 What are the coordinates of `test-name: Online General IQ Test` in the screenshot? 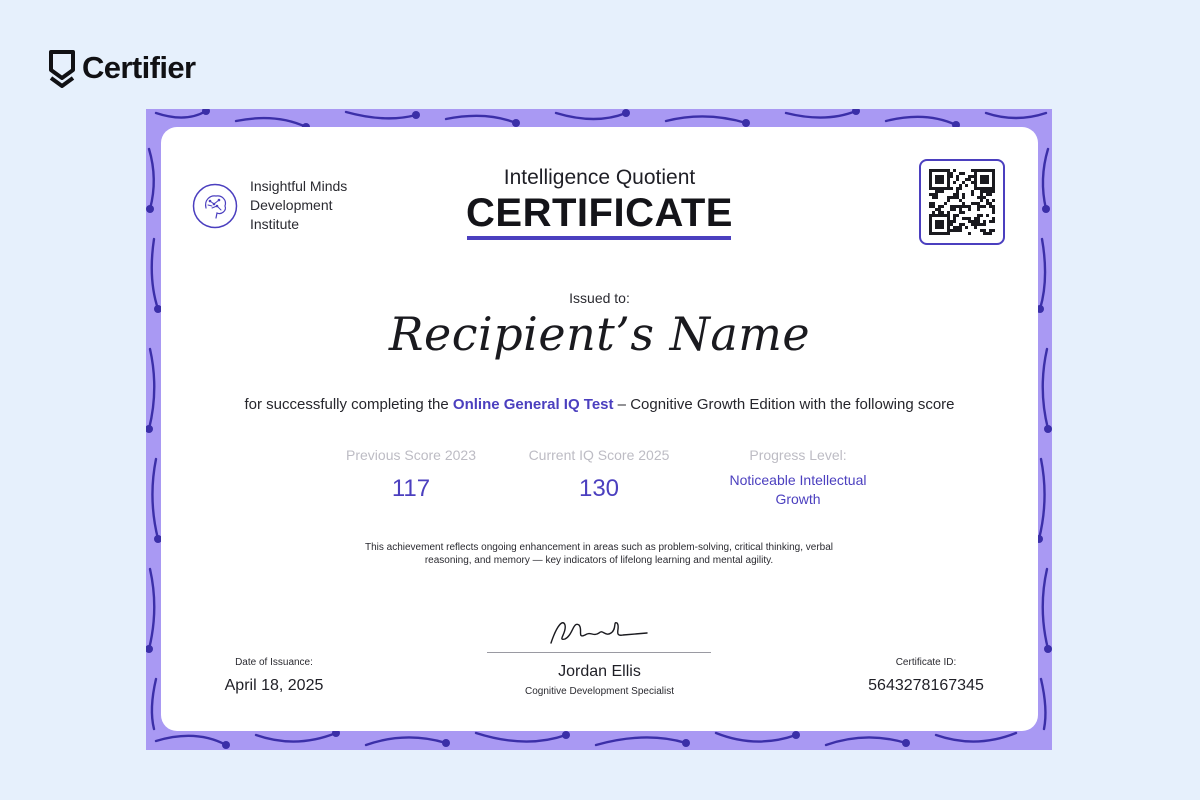 It's located at (533, 404).